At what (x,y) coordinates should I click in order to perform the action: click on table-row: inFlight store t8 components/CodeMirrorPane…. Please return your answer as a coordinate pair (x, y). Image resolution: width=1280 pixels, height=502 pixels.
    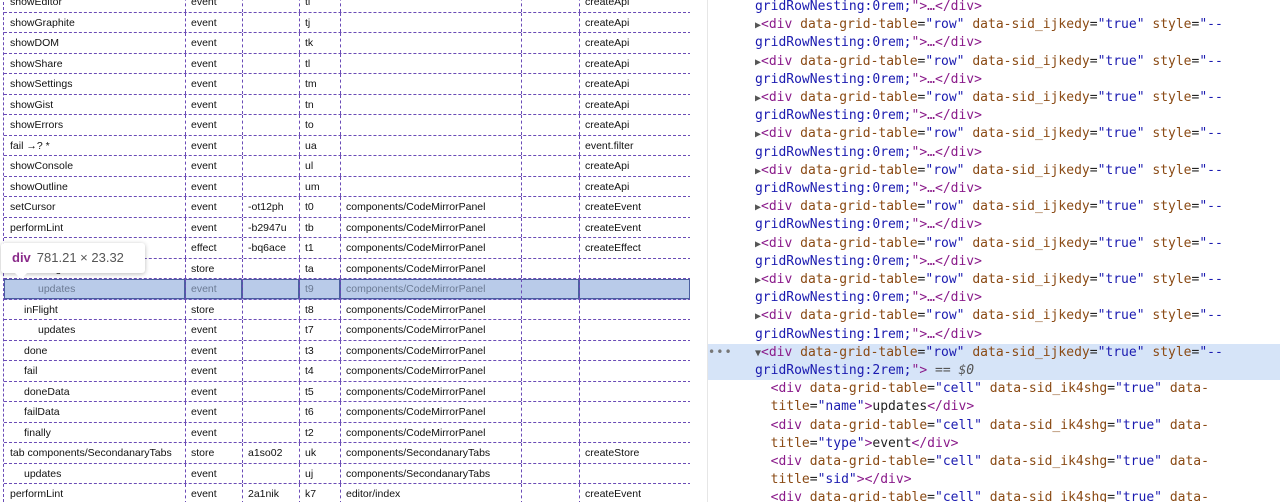
    Looking at the image, I should click on (347, 309).